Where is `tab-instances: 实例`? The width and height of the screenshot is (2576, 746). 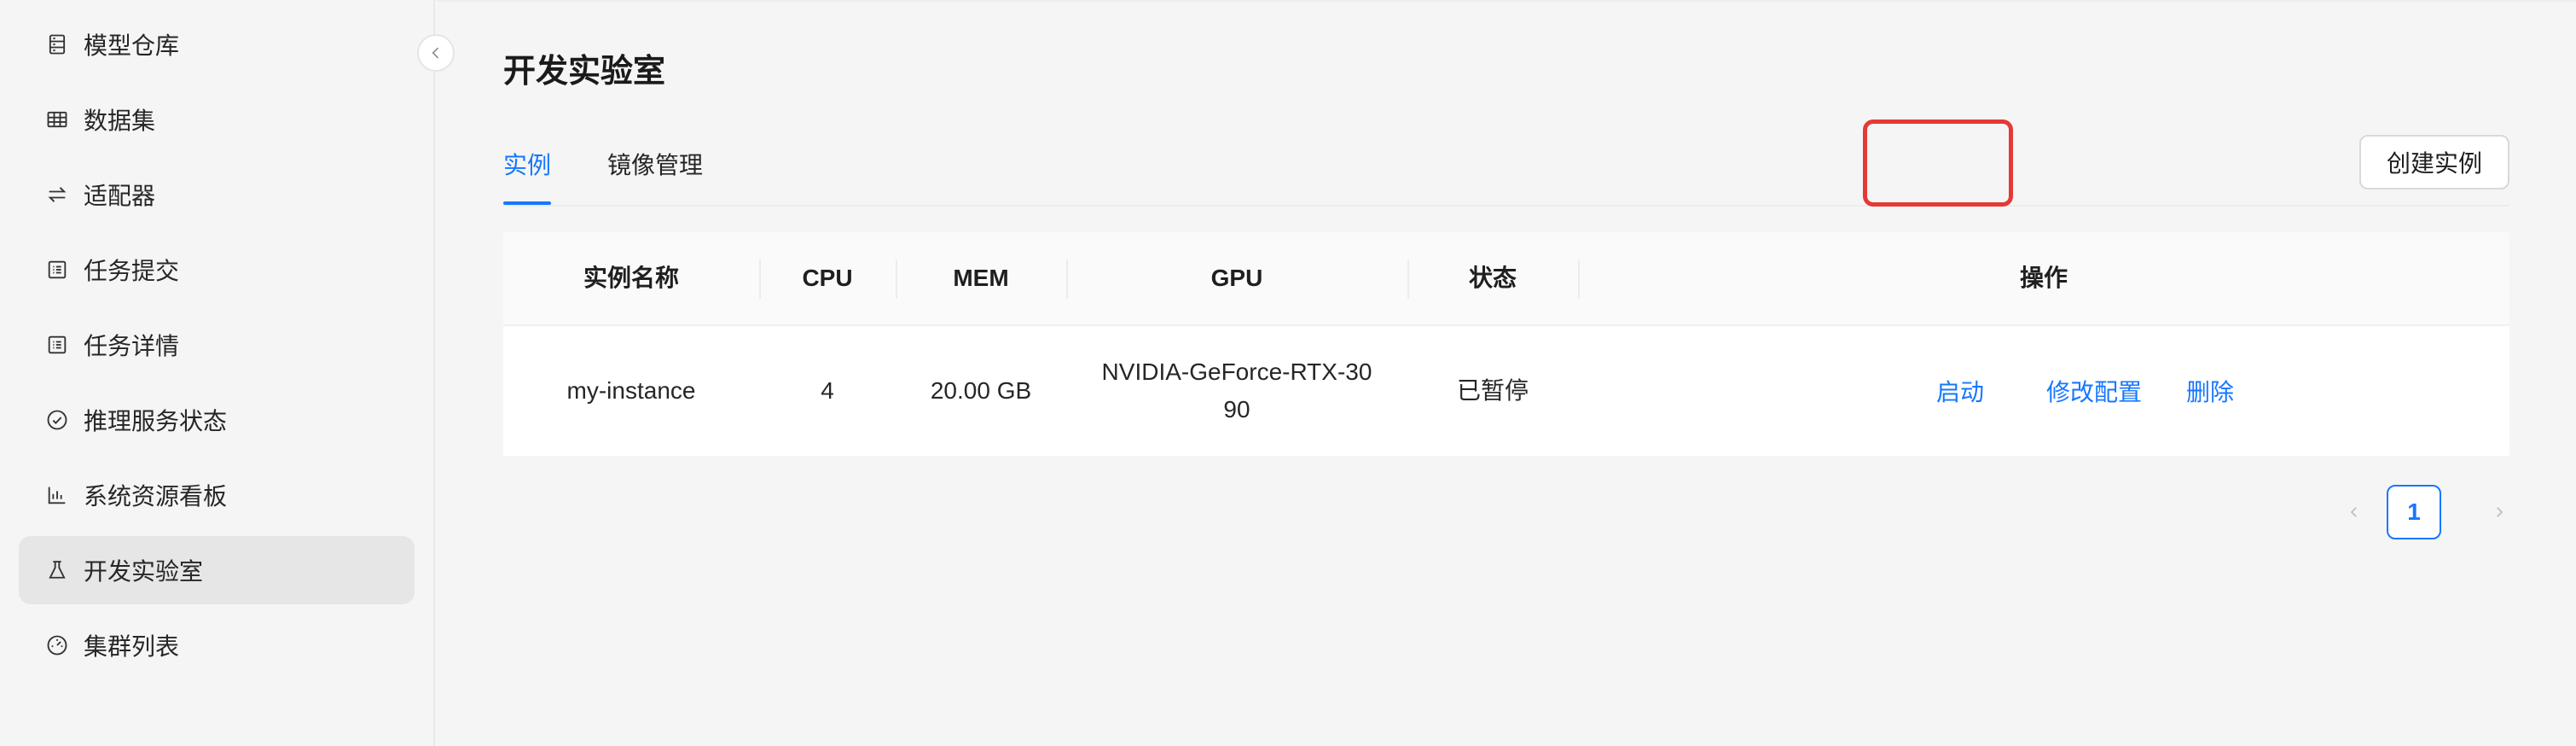
tab-instances: 实例 is located at coordinates (527, 164).